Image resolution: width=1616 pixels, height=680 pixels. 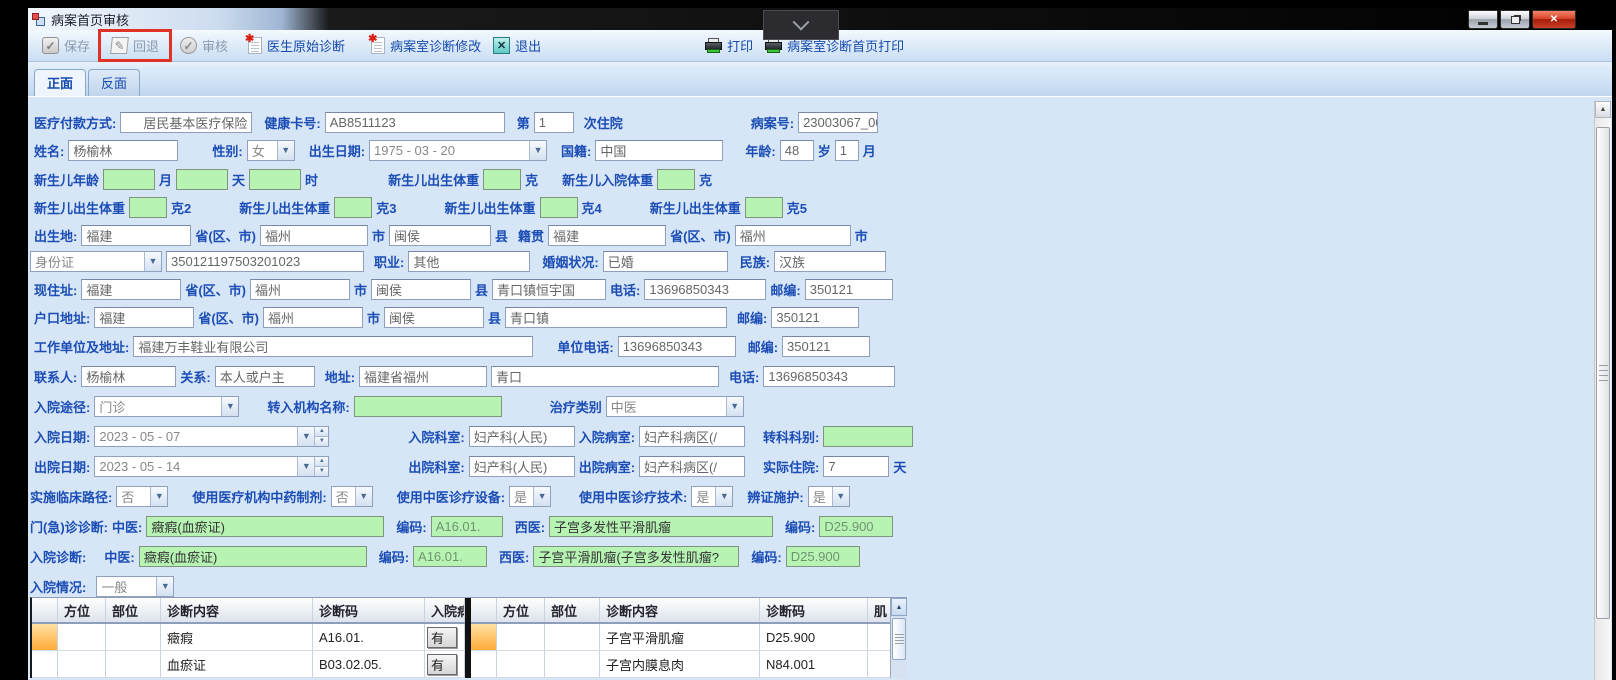 I want to click on discharge-date-picker: 2023 - 05 - 14 ▼ ▲ ▼, so click(x=212, y=466).